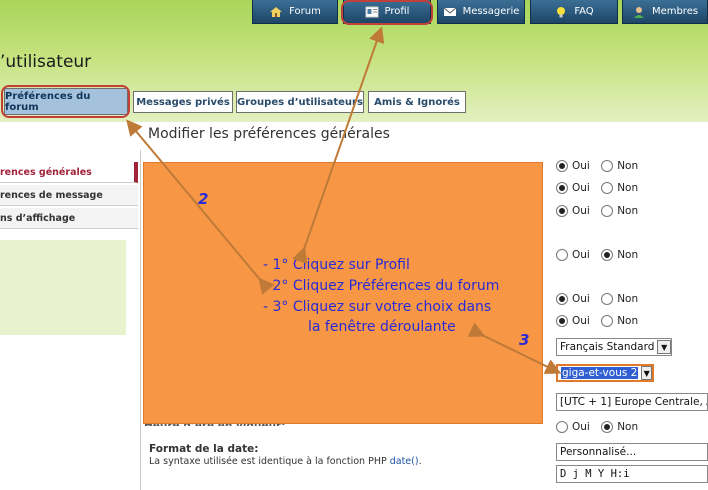  I want to click on date-format-input: D j M Y H:i, so click(632, 474).